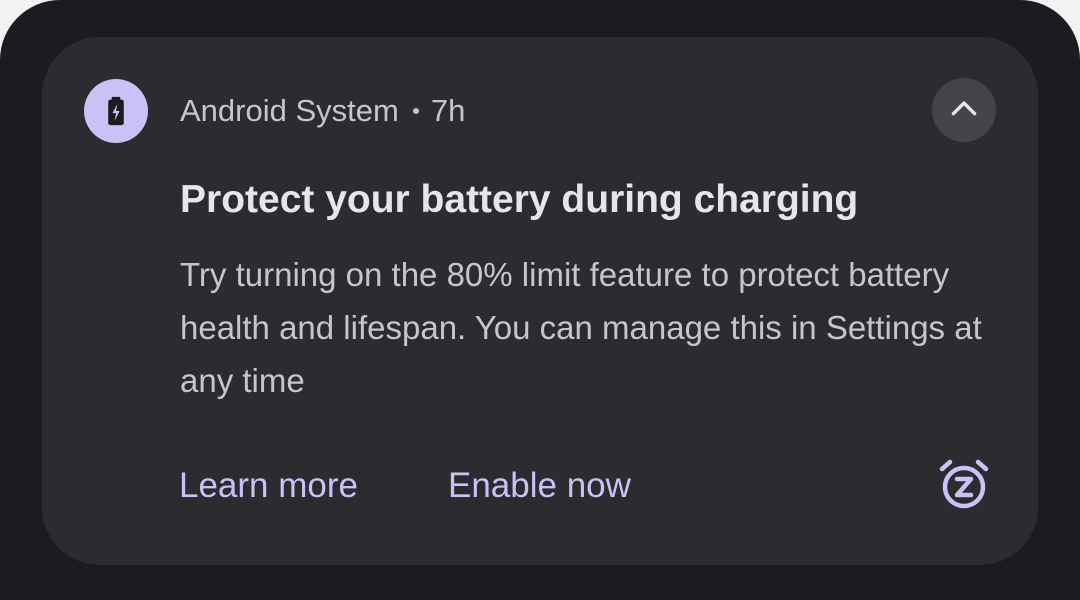  What do you see at coordinates (415, 111) in the screenshot?
I see `separator-dot` at bounding box center [415, 111].